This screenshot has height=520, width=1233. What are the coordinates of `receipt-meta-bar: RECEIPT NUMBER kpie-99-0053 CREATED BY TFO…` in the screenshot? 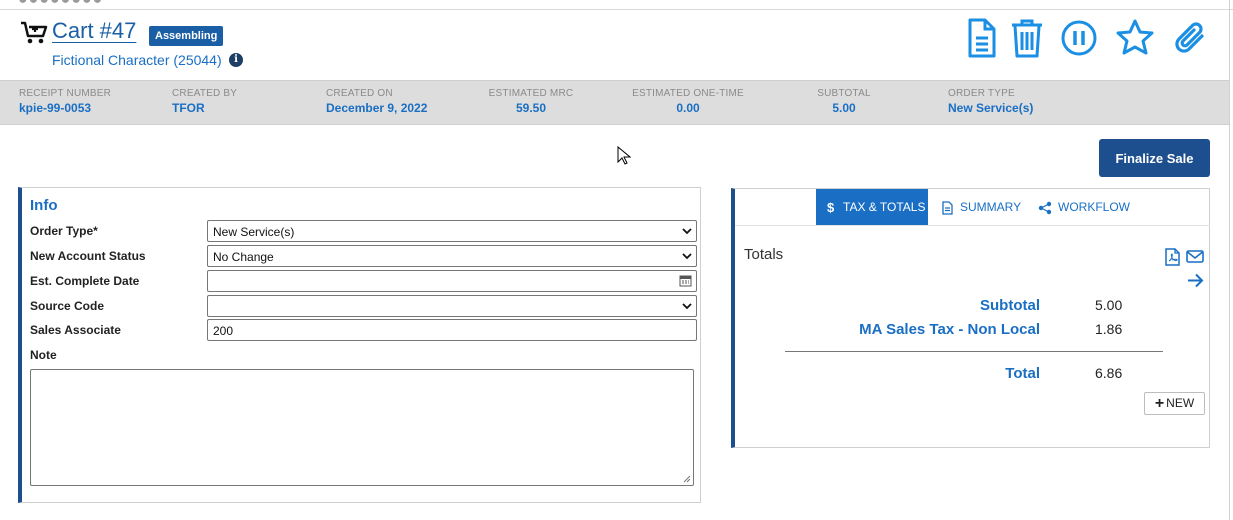 It's located at (614, 102).